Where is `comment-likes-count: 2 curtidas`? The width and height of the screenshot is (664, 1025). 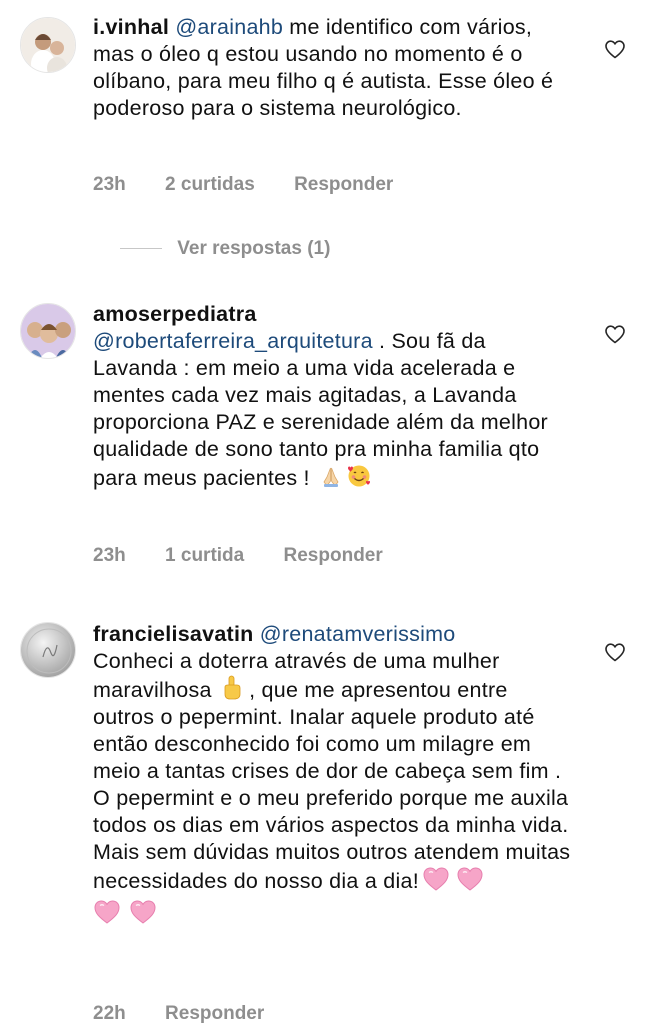 comment-likes-count: 2 curtidas is located at coordinates (210, 184).